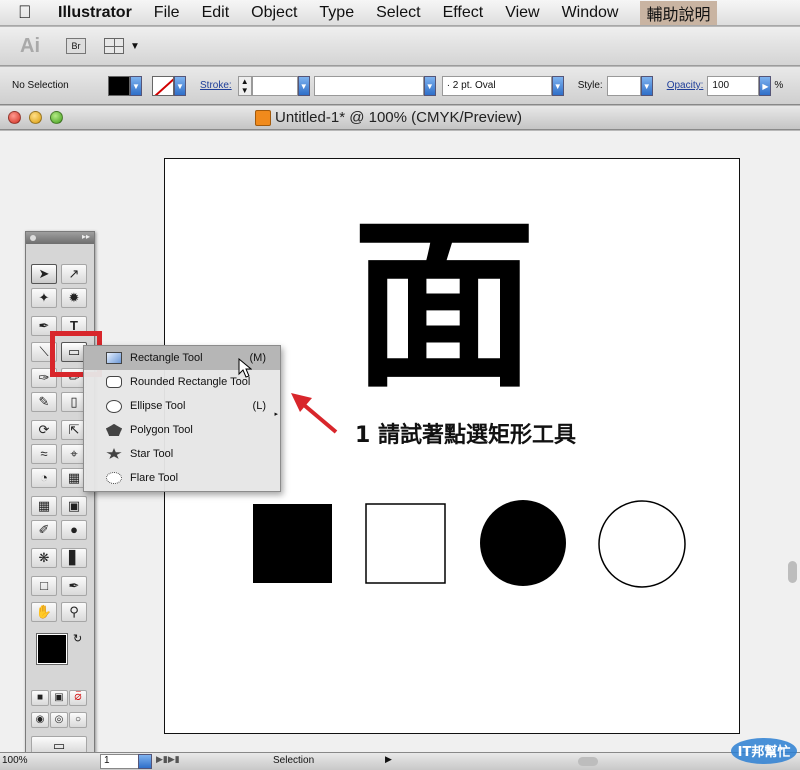 The image size is (800, 770). I want to click on brush-dropdown: ▼, so click(557, 85).